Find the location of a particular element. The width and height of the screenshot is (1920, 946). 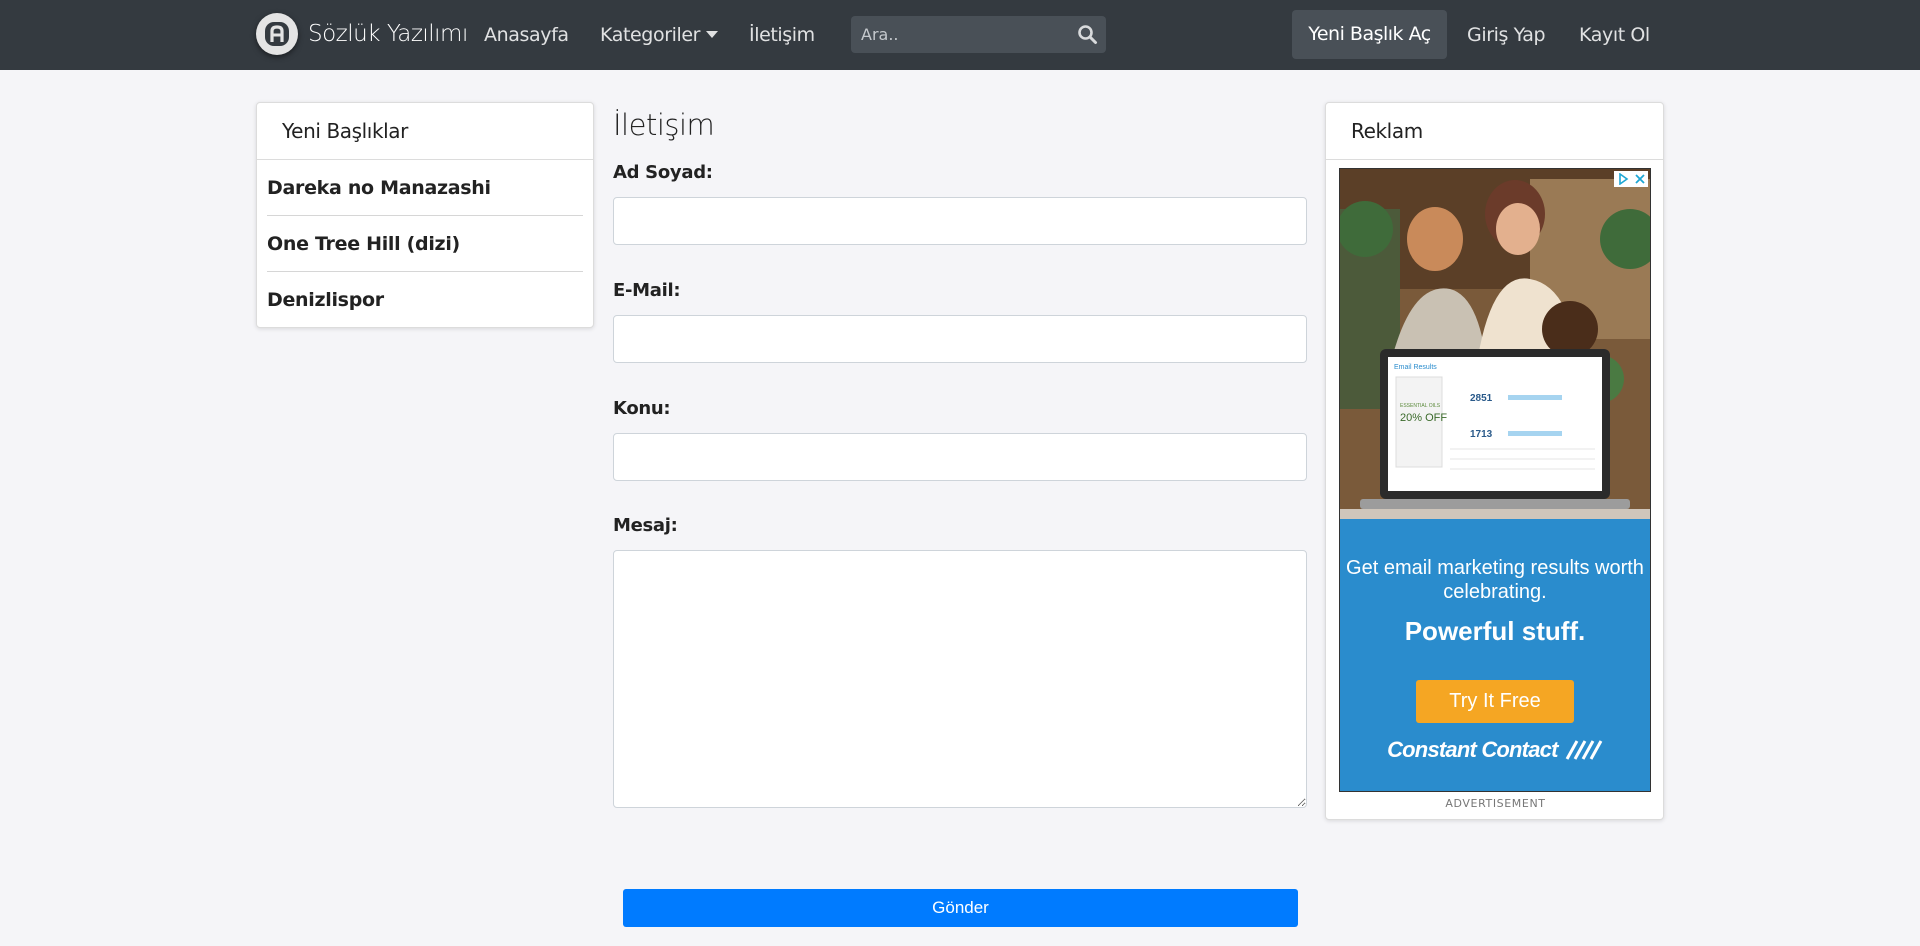

brand-link: Sözlük Yazılımı is located at coordinates (362, 34).